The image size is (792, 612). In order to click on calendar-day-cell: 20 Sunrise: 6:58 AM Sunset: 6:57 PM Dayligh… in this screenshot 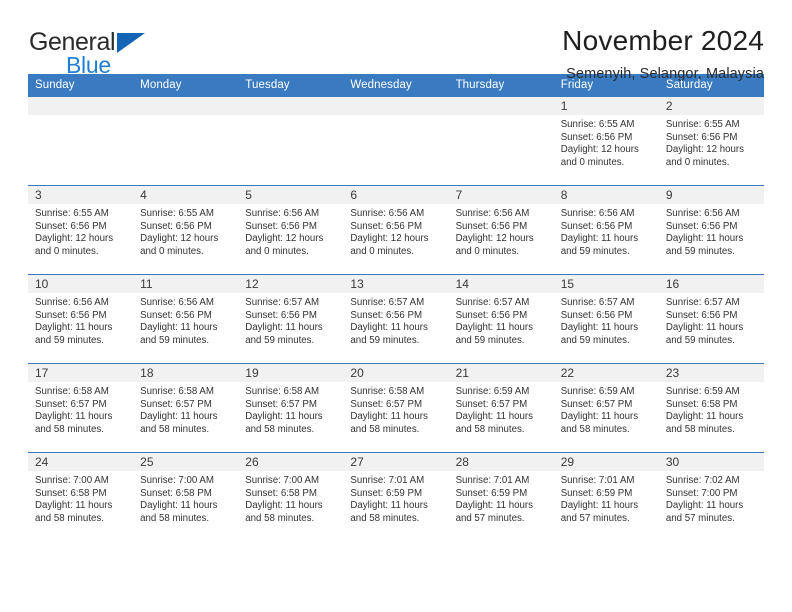, I will do `click(396, 408)`.